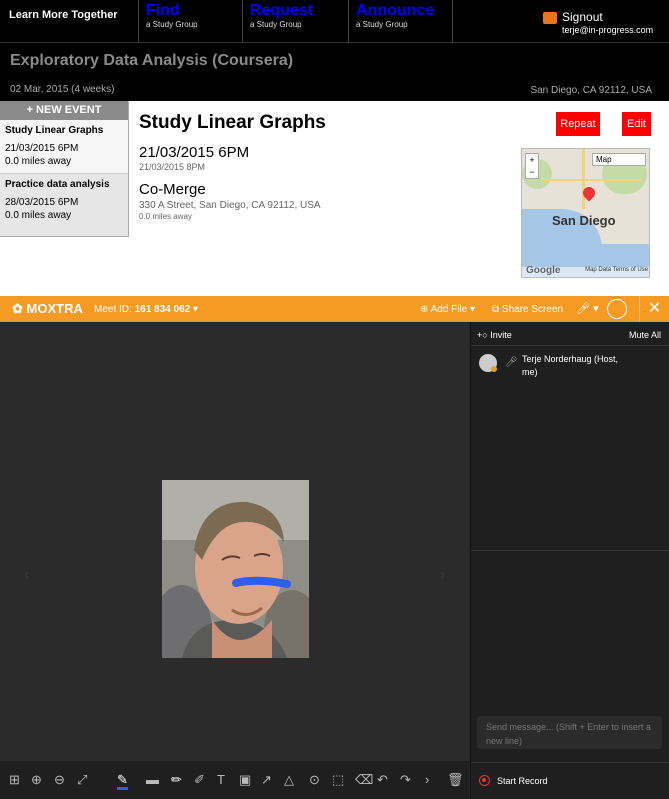  I want to click on event-distance-detail: 0.0 miles away, so click(165, 216).